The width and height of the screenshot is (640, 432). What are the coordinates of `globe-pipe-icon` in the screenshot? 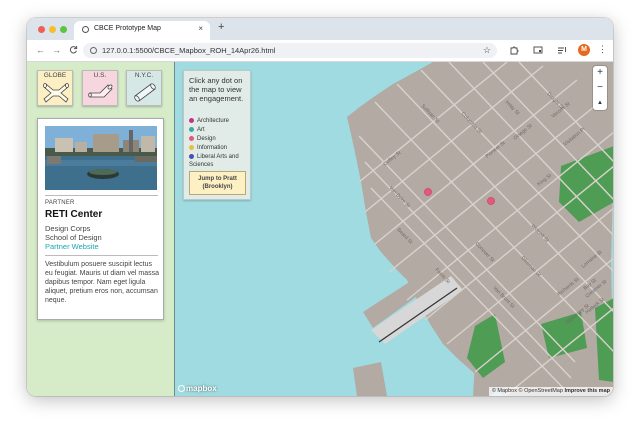 It's located at (56, 93).